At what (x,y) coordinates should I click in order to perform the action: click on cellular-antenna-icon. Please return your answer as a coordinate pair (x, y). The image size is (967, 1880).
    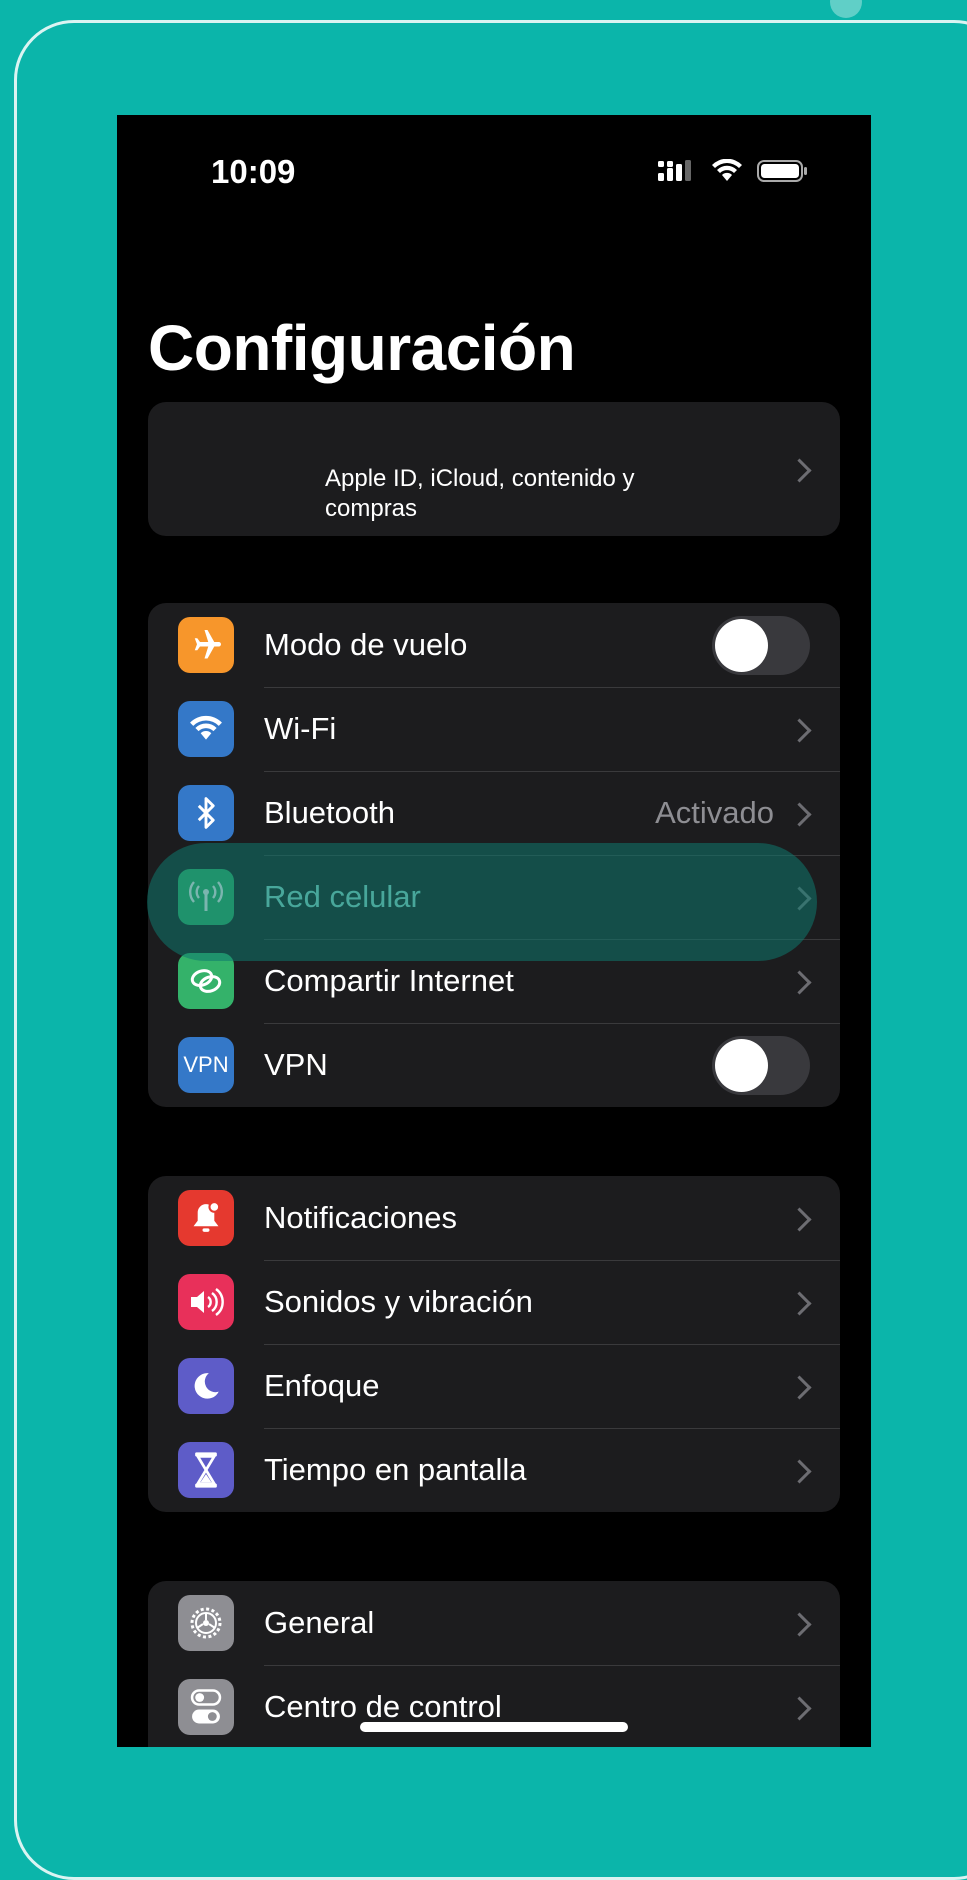
    Looking at the image, I should click on (206, 897).